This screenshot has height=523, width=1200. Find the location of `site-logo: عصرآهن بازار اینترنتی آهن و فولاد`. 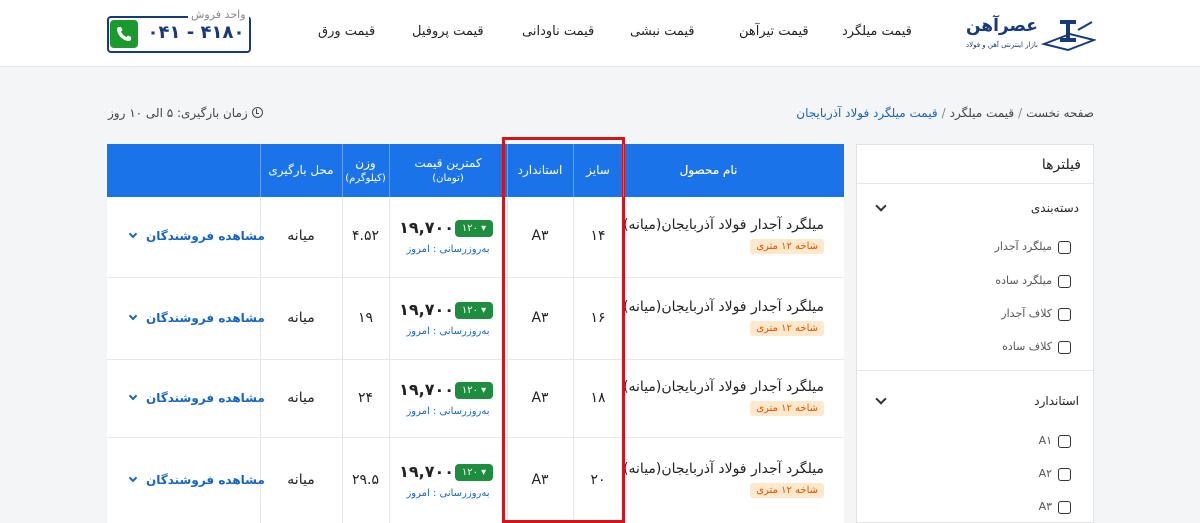

site-logo: عصرآهن بازار اینترنتی آهن و فولاد is located at coordinates (1031, 35).